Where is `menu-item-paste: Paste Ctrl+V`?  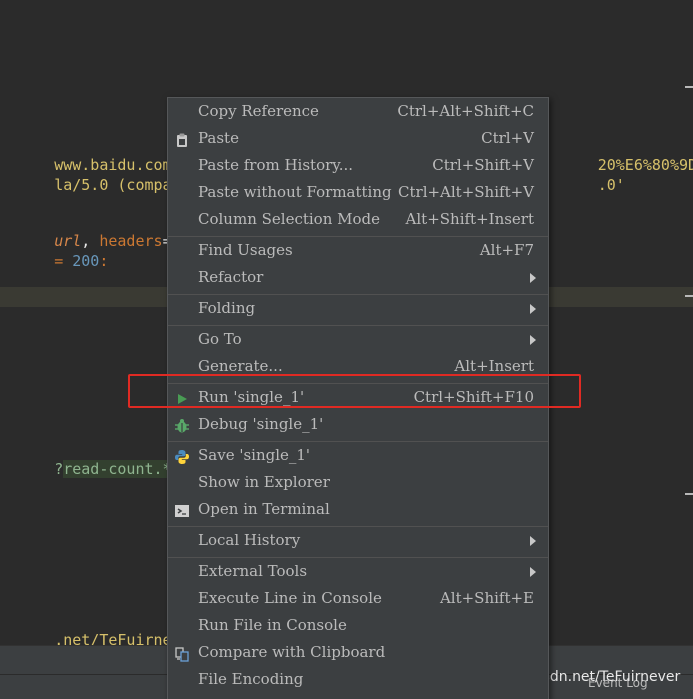 menu-item-paste: Paste Ctrl+V is located at coordinates (358, 138).